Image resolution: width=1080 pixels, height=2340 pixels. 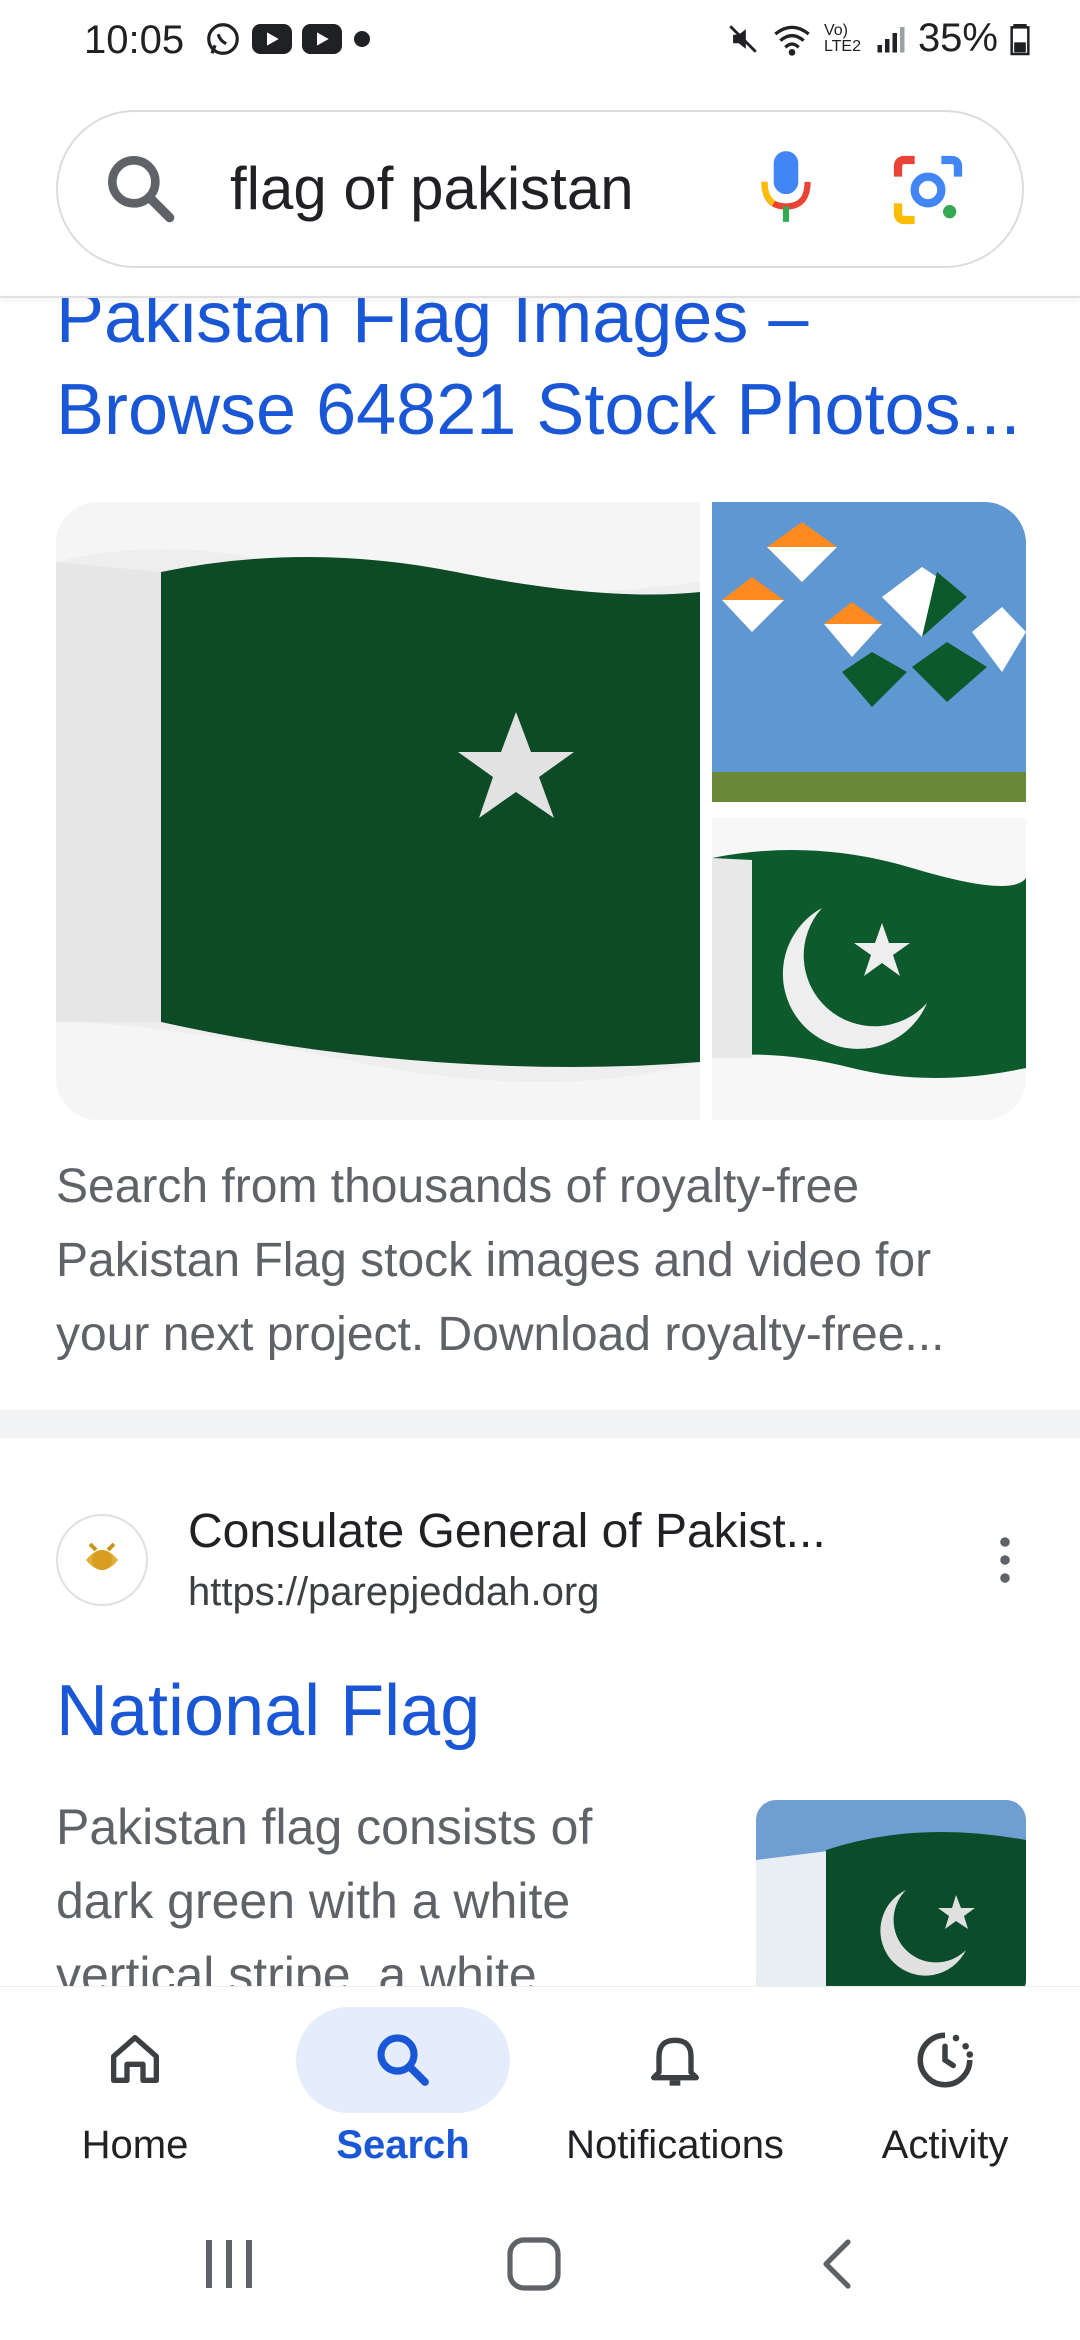 I want to click on pakistan-flag-image-small, so click(x=869, y=969).